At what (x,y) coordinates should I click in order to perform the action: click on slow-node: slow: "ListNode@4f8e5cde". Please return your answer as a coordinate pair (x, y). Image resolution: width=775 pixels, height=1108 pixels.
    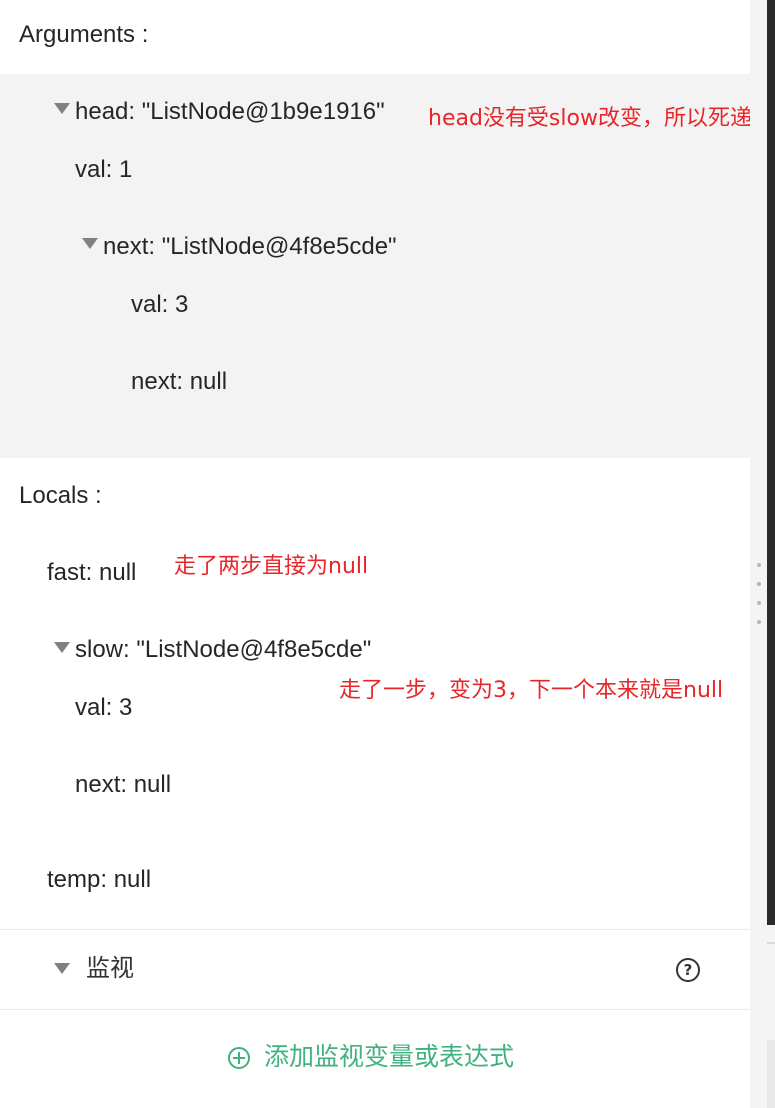
    Looking at the image, I should click on (223, 650).